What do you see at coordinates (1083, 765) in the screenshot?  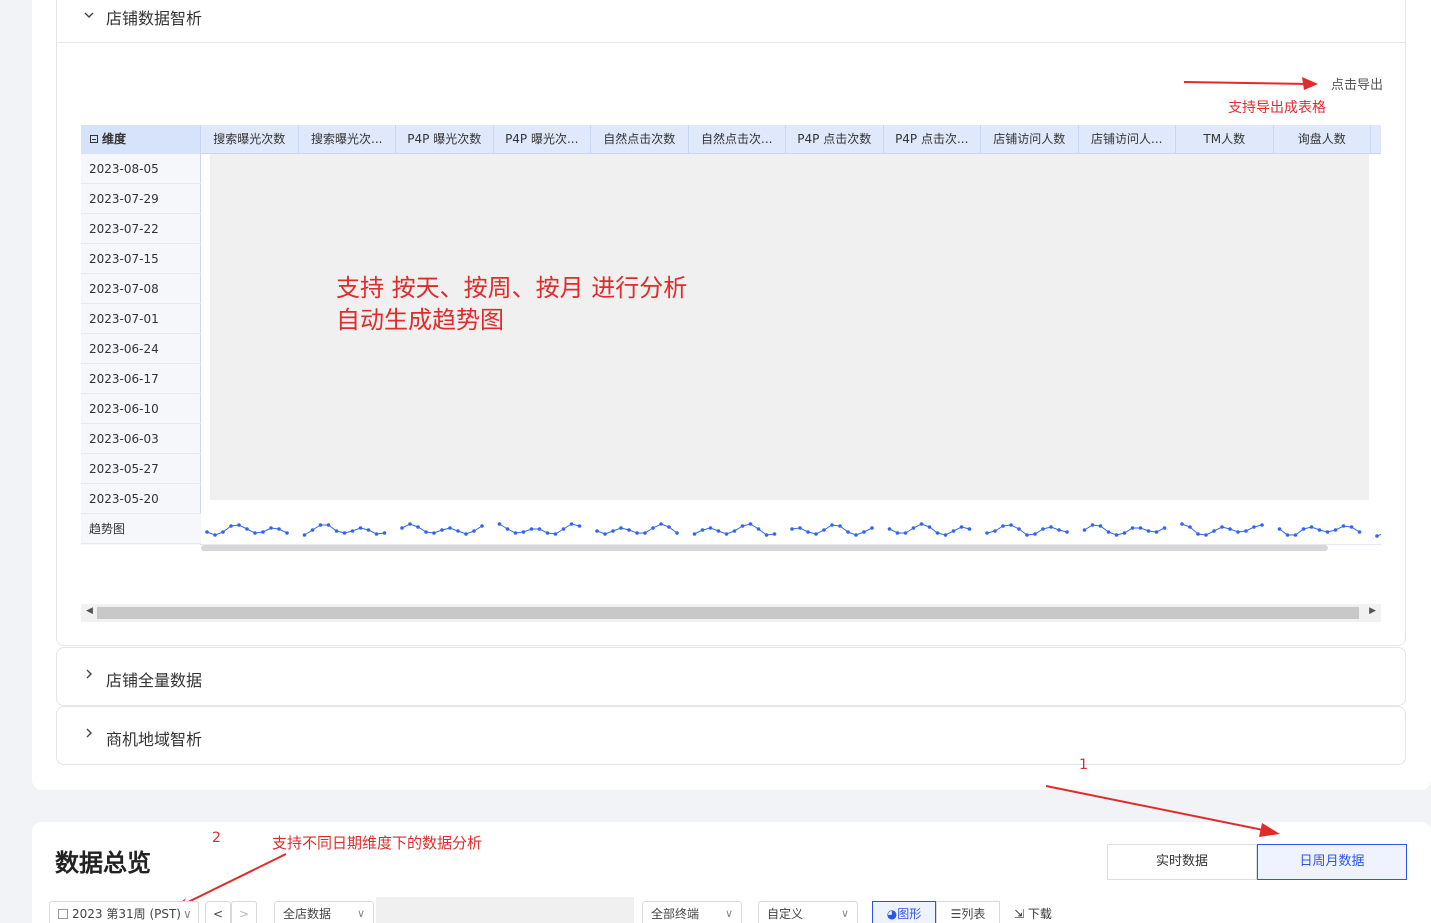 I see `annotation-number-1: 1` at bounding box center [1083, 765].